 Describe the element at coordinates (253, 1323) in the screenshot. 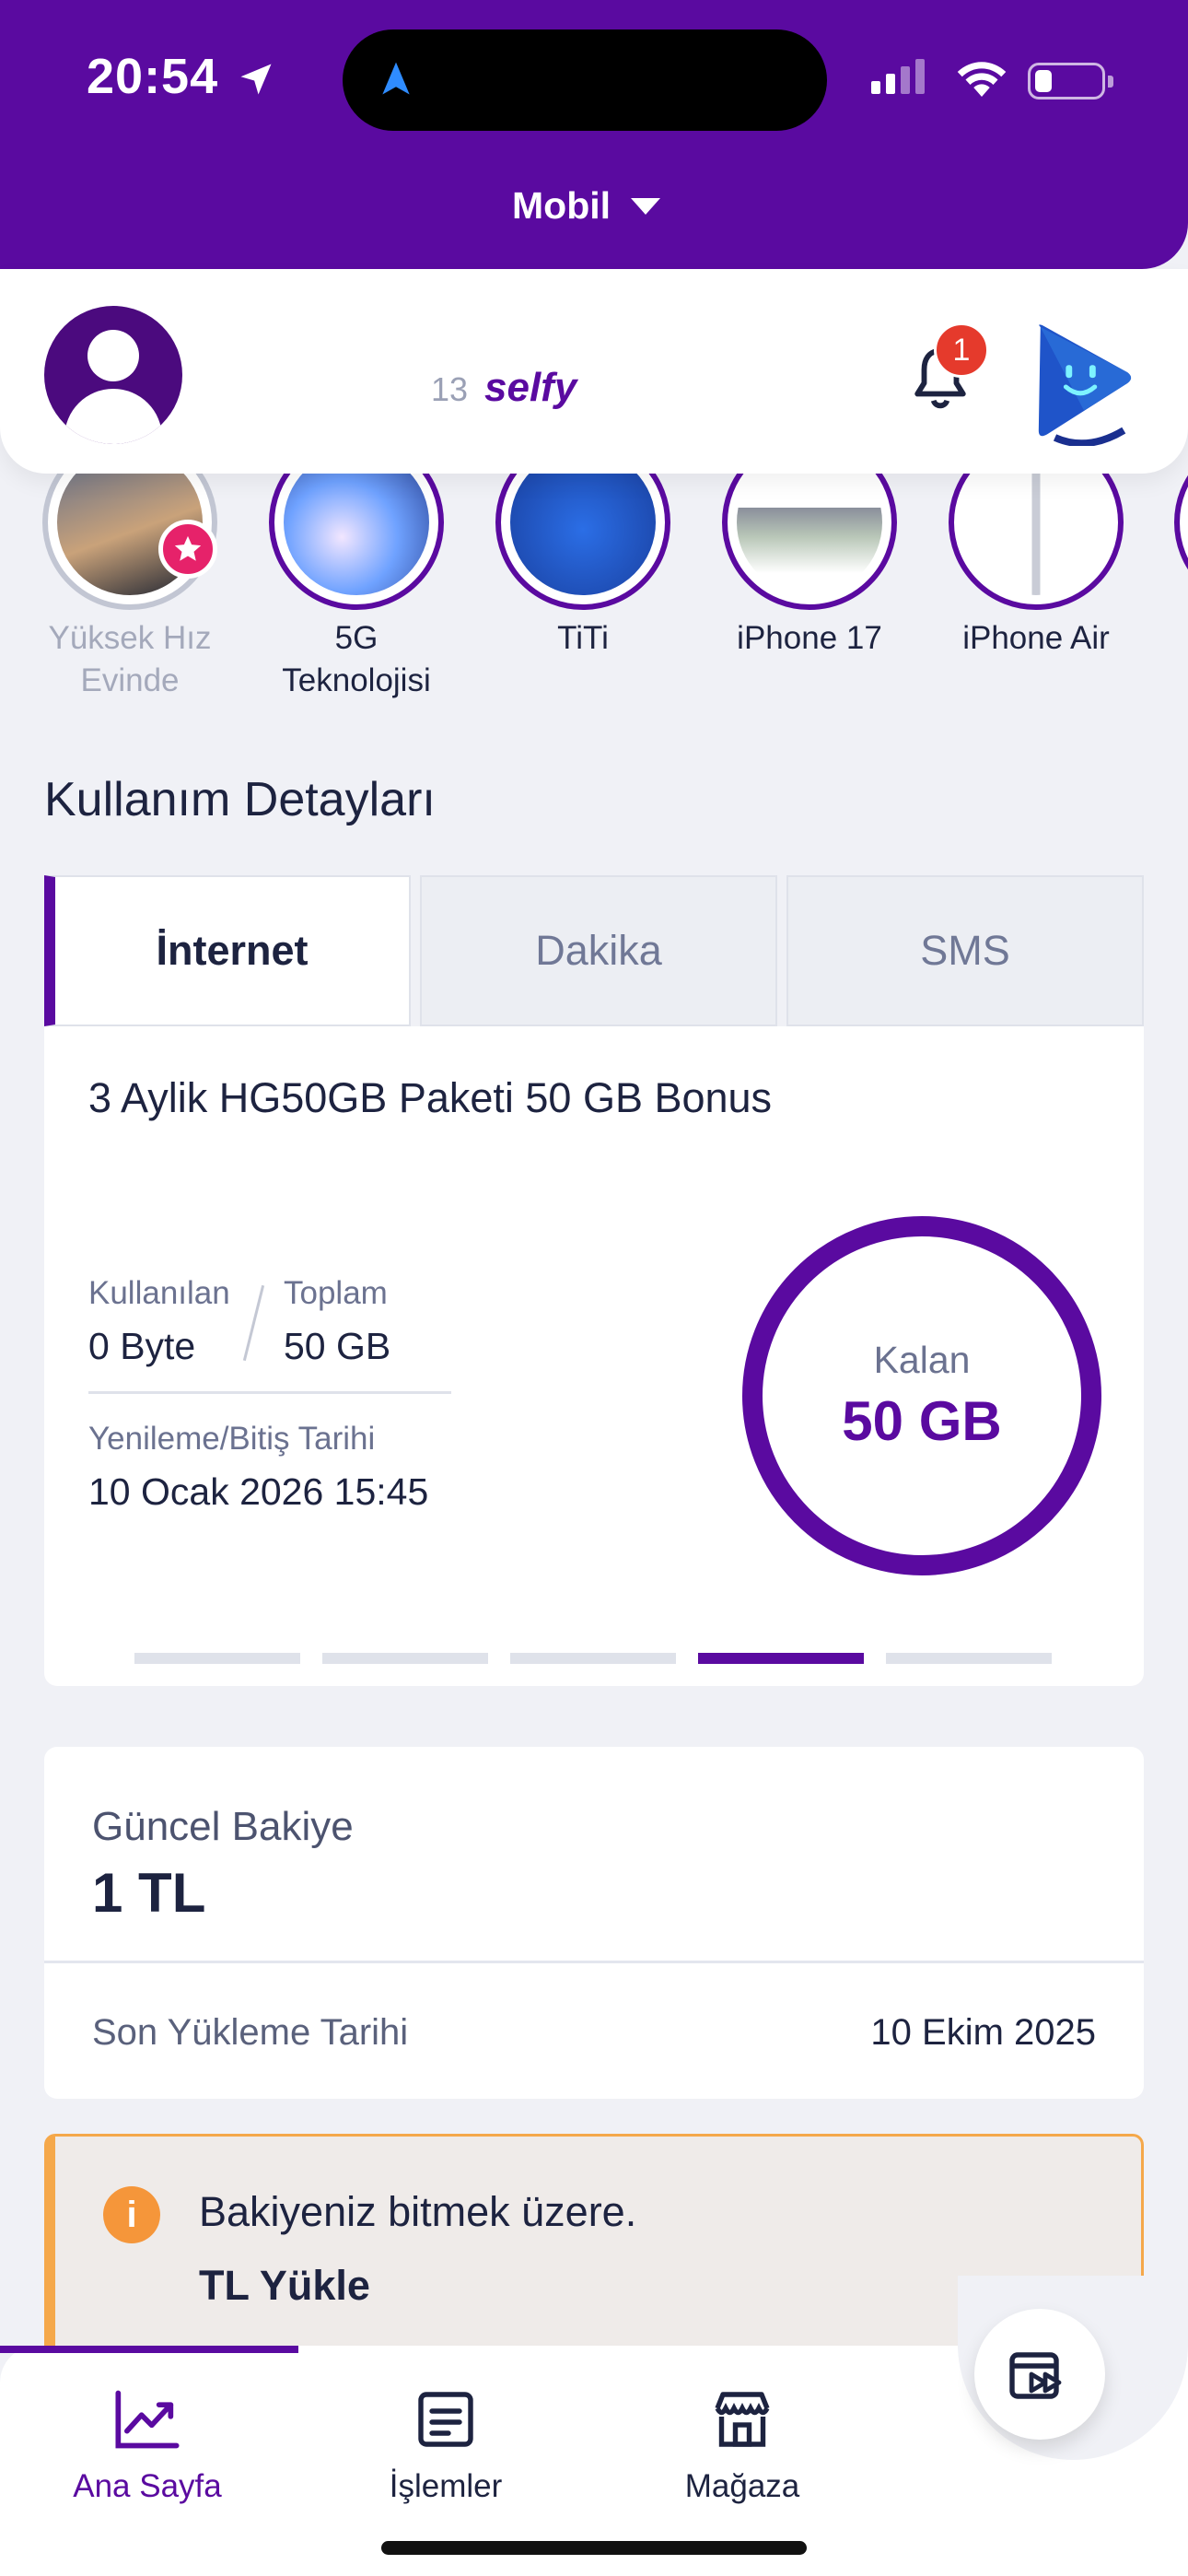

I see `divider-slash` at that location.